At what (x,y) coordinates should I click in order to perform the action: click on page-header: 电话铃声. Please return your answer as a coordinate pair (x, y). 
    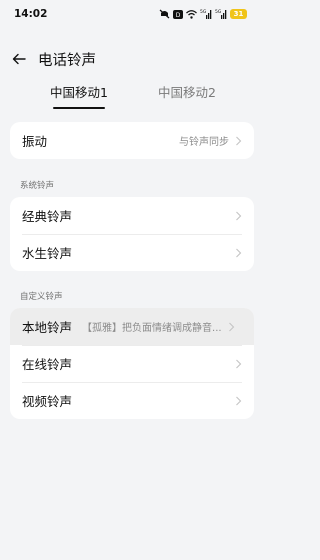
    Looking at the image, I should click on (129, 59).